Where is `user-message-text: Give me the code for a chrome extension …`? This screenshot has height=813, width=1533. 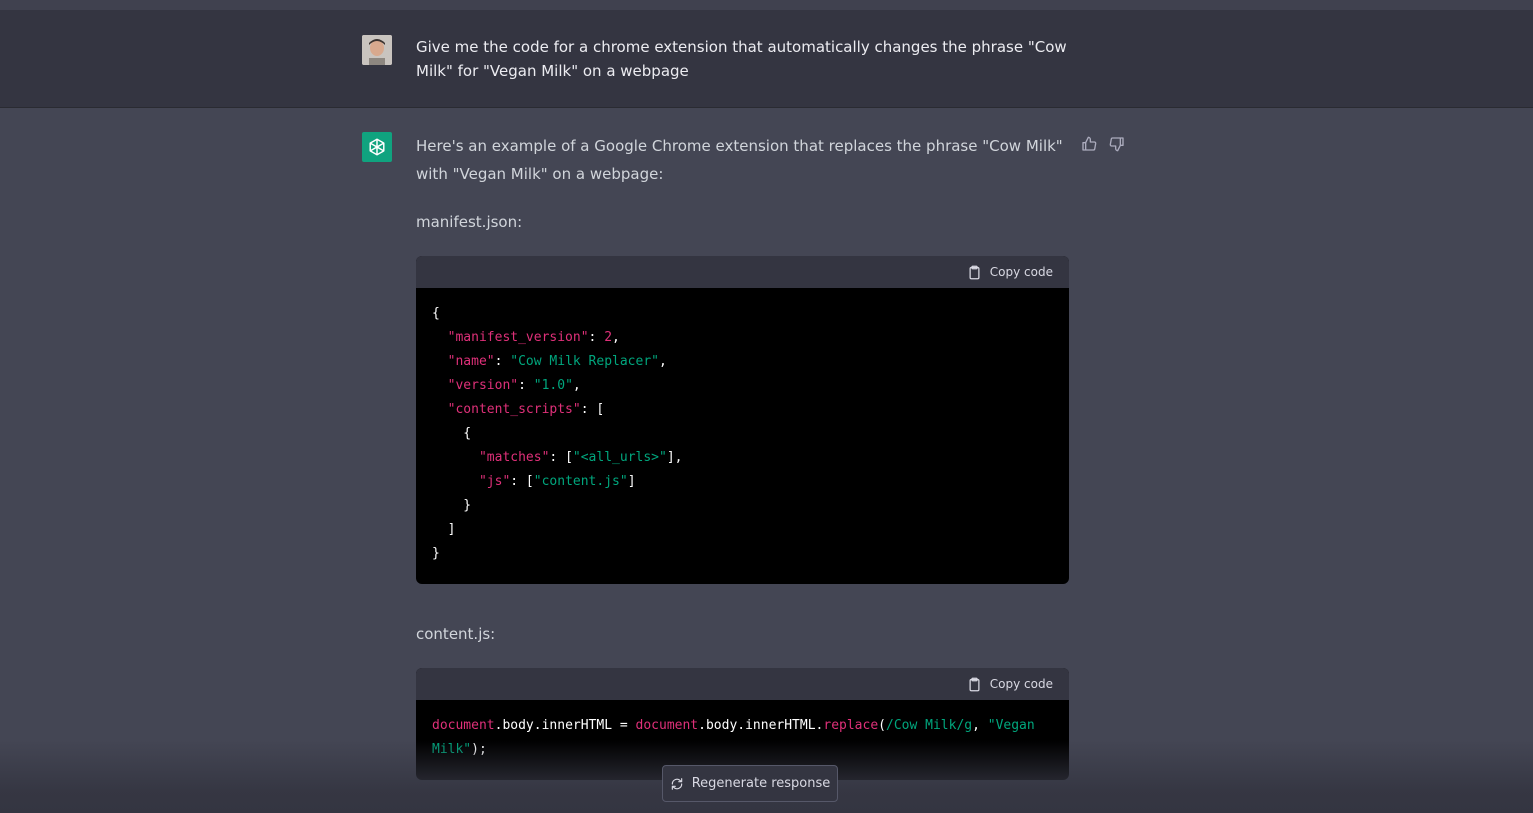
user-message-text: Give me the code for a chrome extension … is located at coordinates (741, 59).